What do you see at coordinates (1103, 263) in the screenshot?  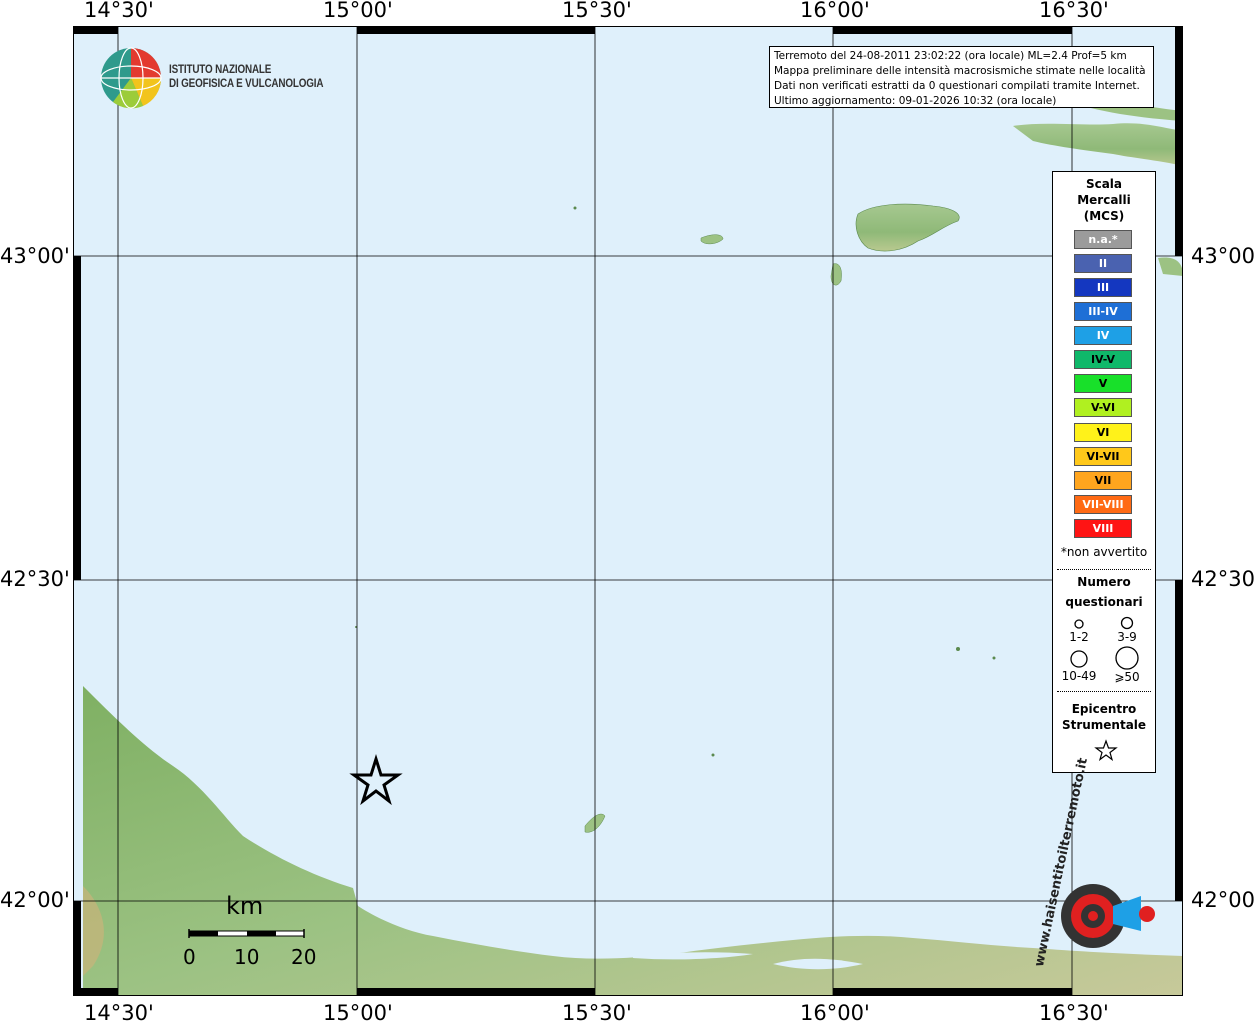 I see `legend-swatch-ii: II` at bounding box center [1103, 263].